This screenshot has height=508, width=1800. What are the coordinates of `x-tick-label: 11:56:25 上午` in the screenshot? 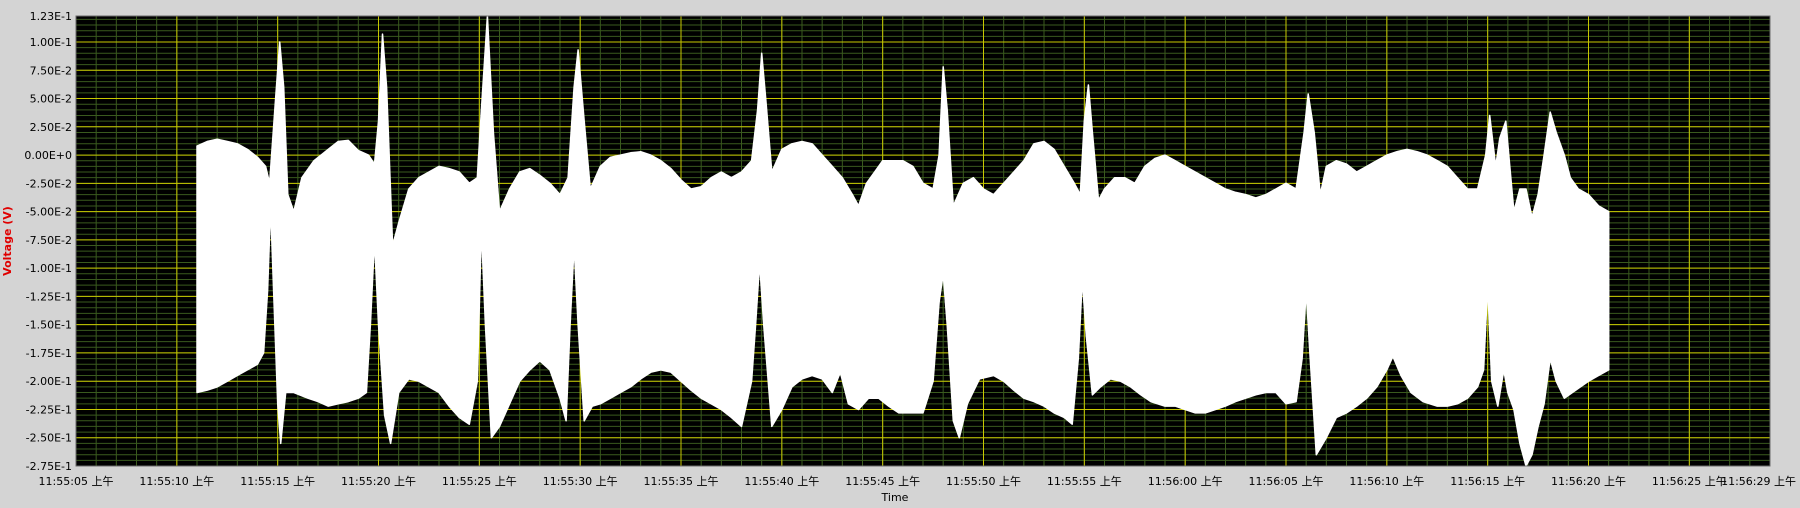 It's located at (1689, 481).